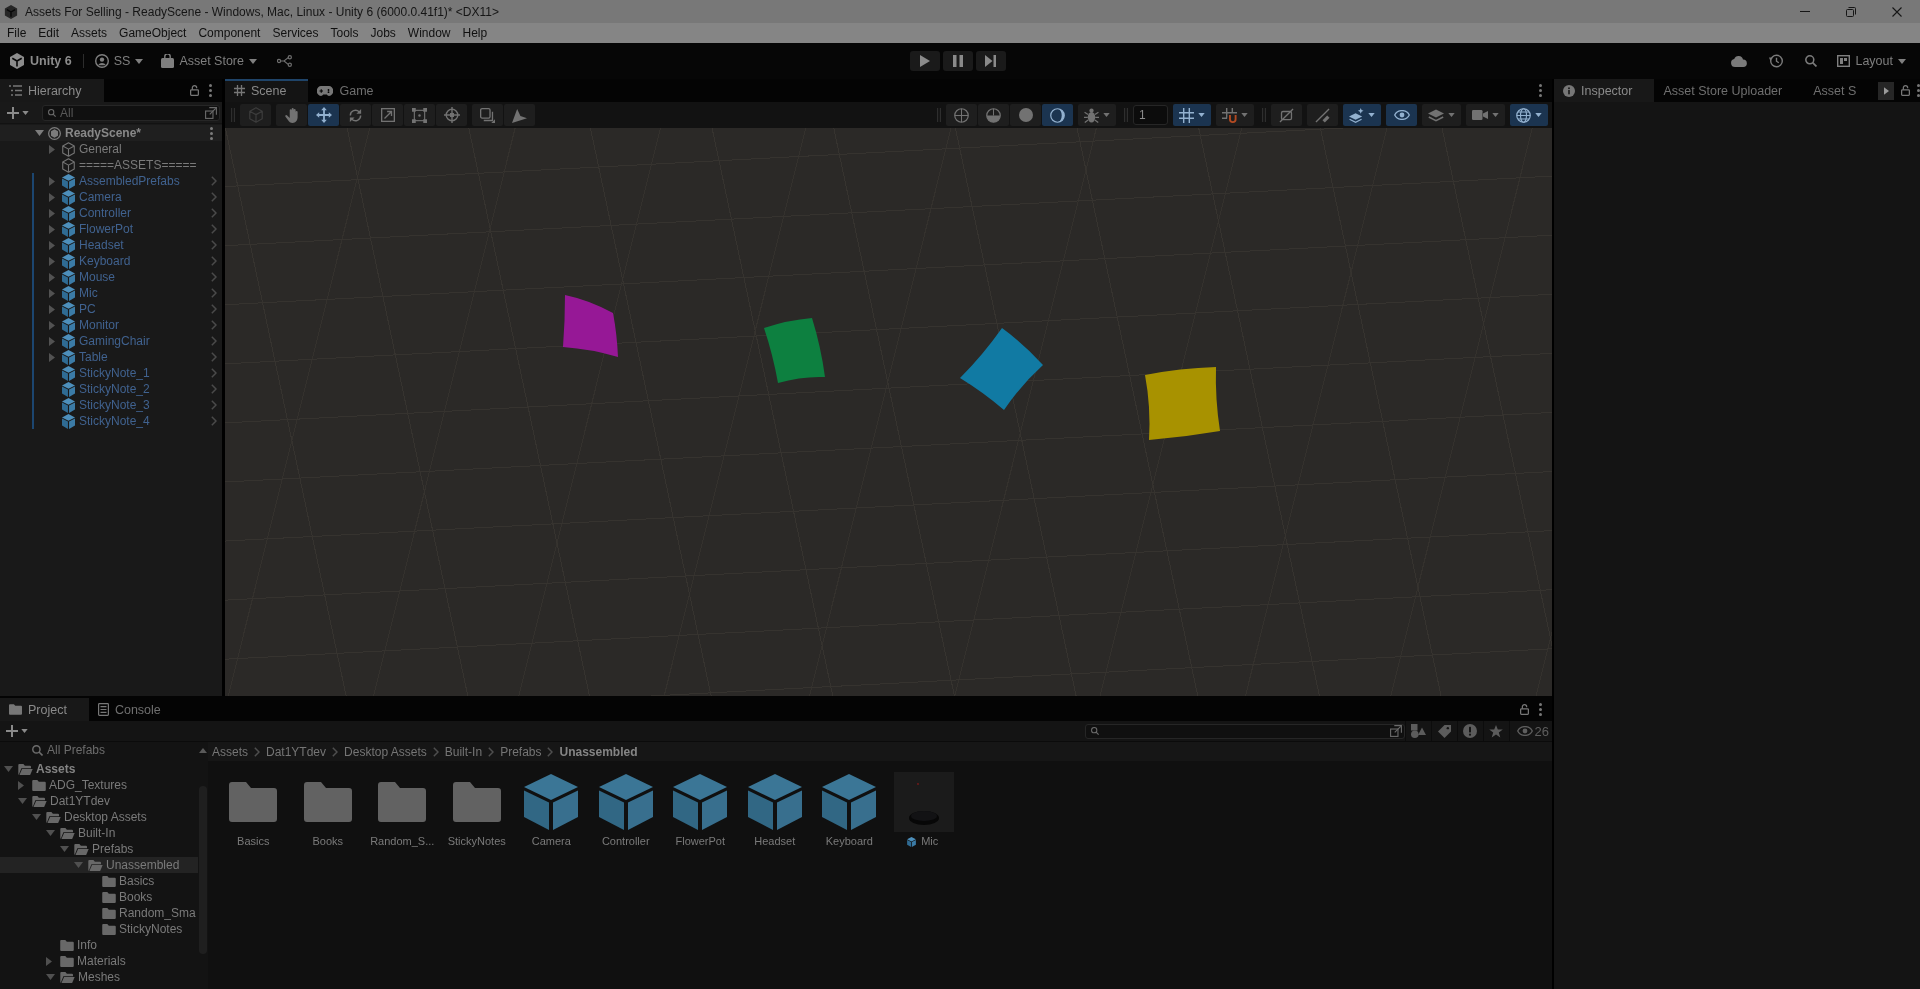 The width and height of the screenshot is (1920, 989). I want to click on solid-button, so click(1025, 115).